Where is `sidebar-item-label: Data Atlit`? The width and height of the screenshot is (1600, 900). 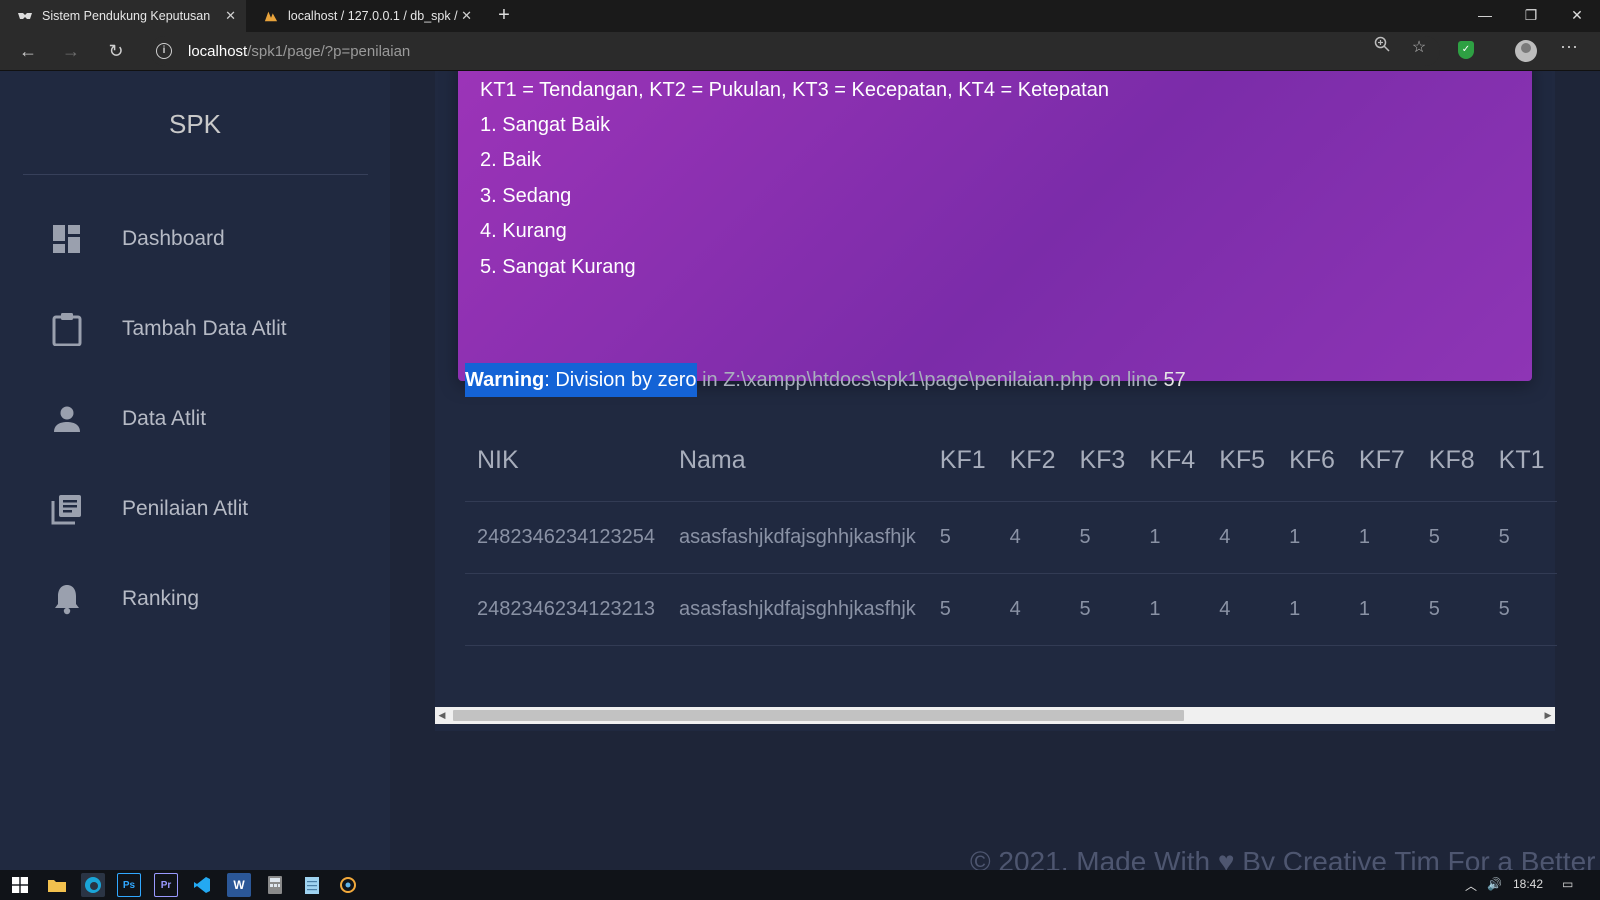
sidebar-item-label: Data Atlit is located at coordinates (164, 418).